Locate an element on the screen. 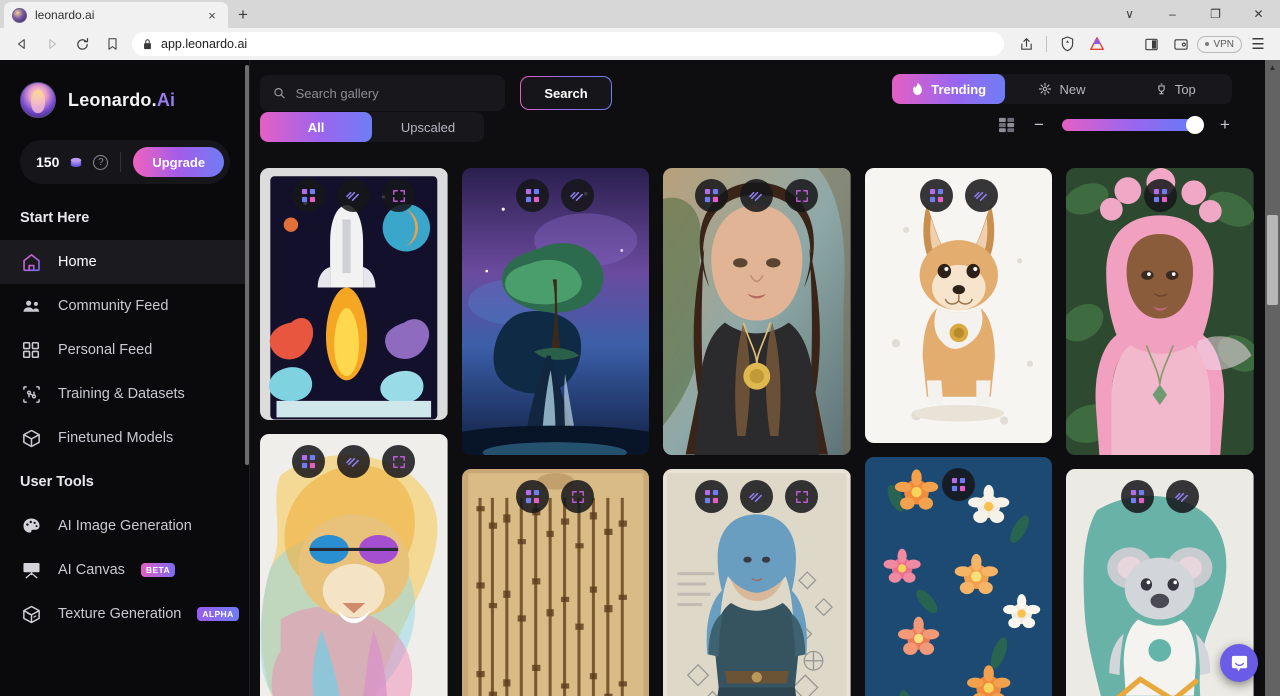  credits-panel: 150 ? Upgrade is located at coordinates (125, 162).